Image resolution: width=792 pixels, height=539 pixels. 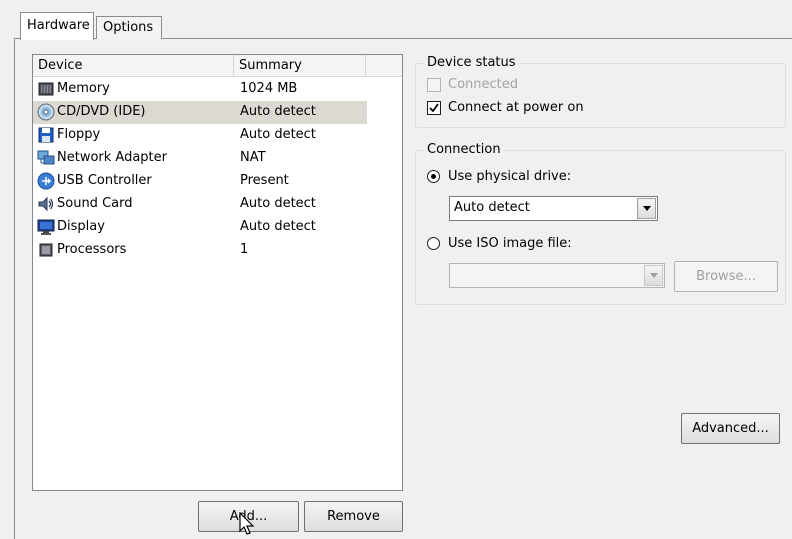 I want to click on tab-options: Options, so click(x=129, y=27).